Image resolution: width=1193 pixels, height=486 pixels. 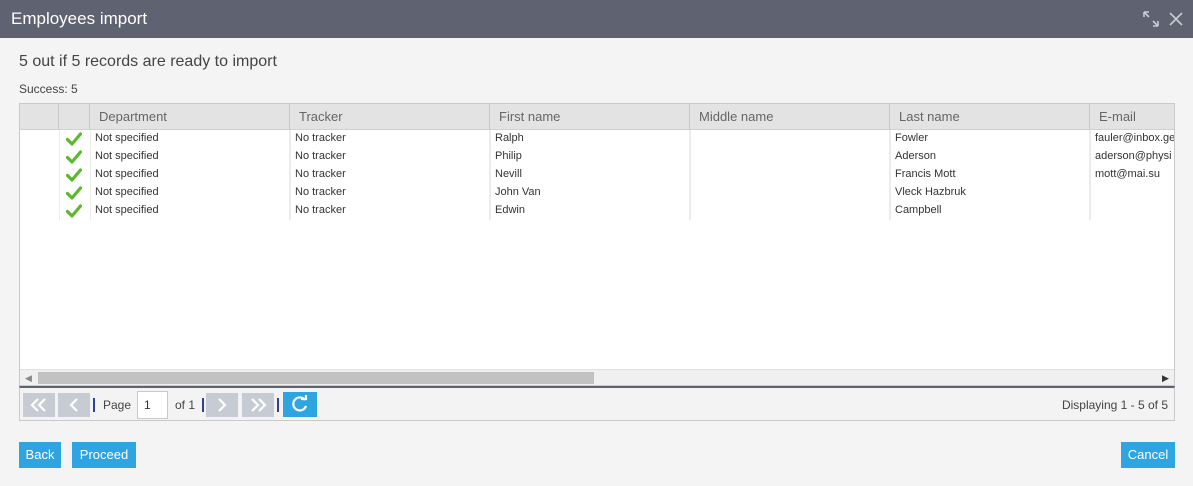 What do you see at coordinates (48, 89) in the screenshot?
I see `success-count: Success: 5` at bounding box center [48, 89].